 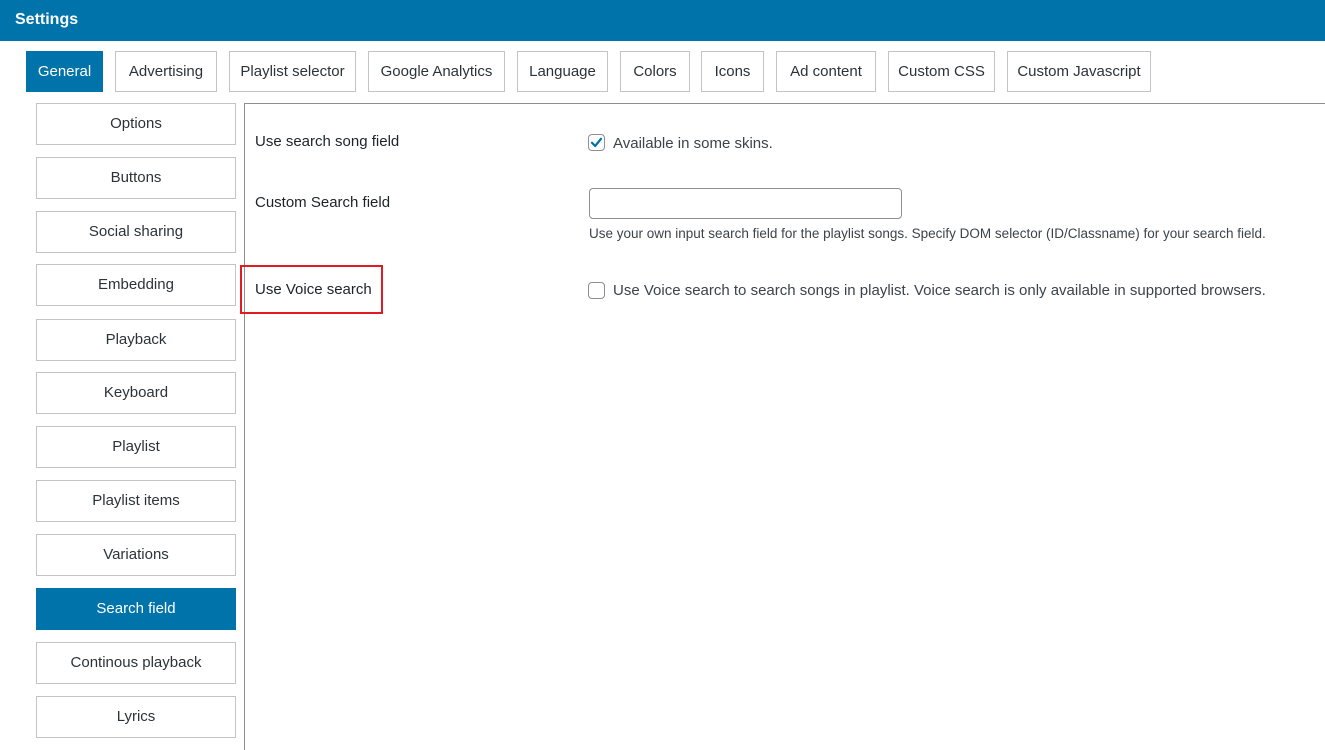 What do you see at coordinates (47, 19) in the screenshot?
I see `page-title: Settings` at bounding box center [47, 19].